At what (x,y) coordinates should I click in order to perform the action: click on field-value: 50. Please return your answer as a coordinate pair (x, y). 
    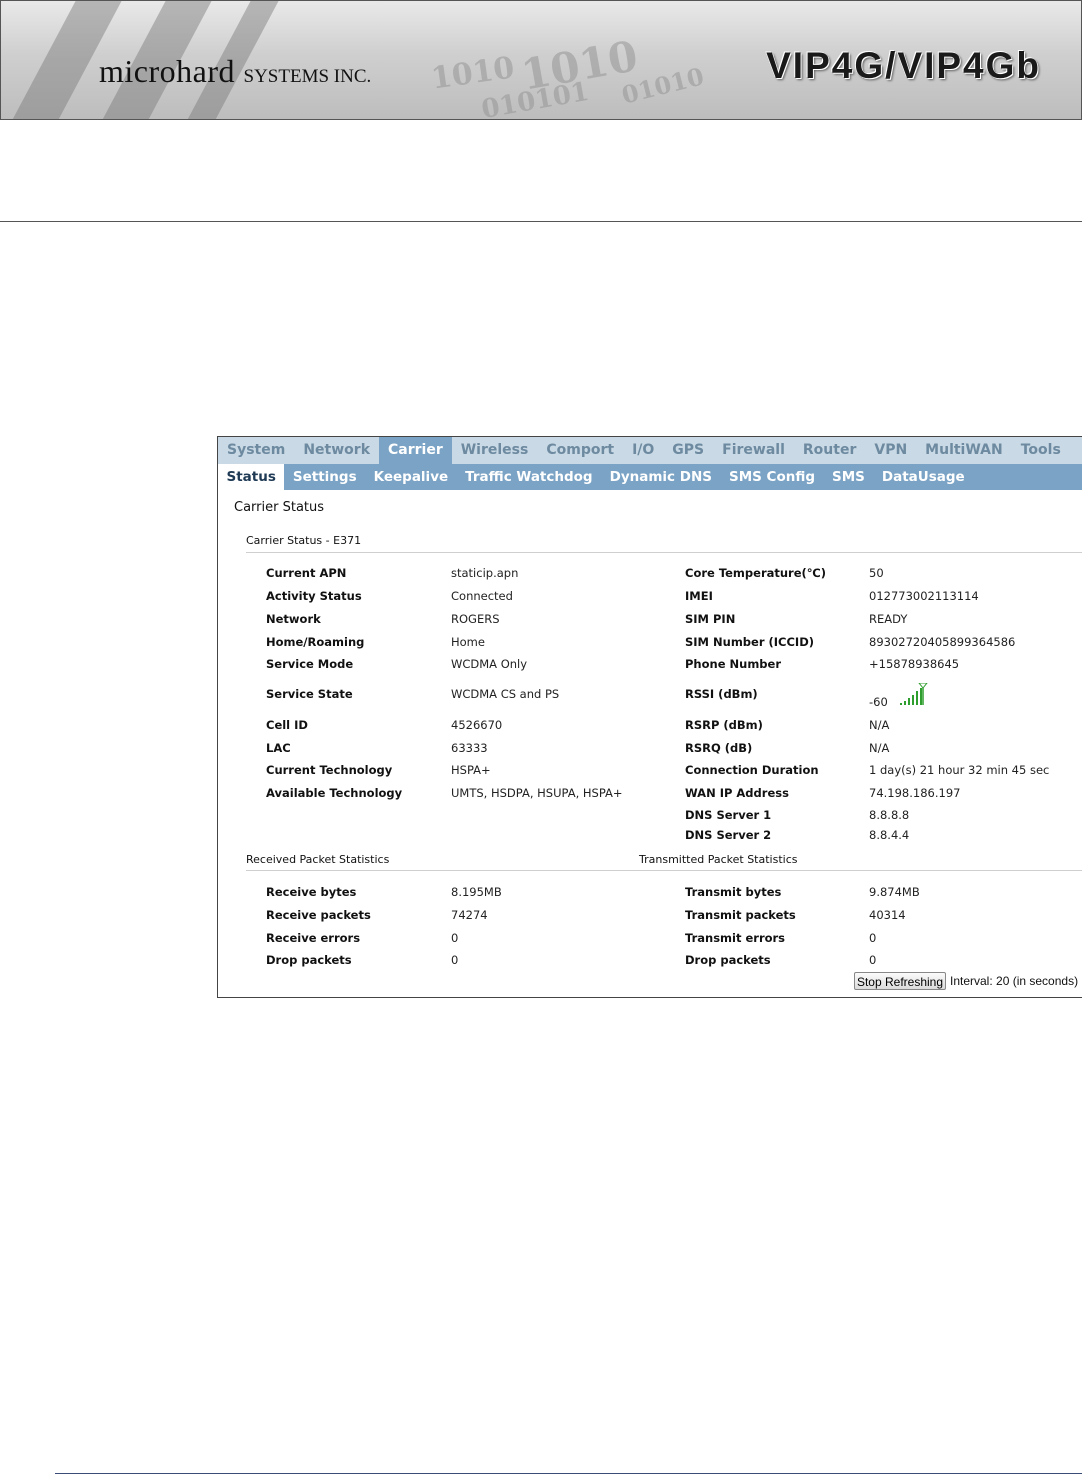
    Looking at the image, I should click on (876, 573).